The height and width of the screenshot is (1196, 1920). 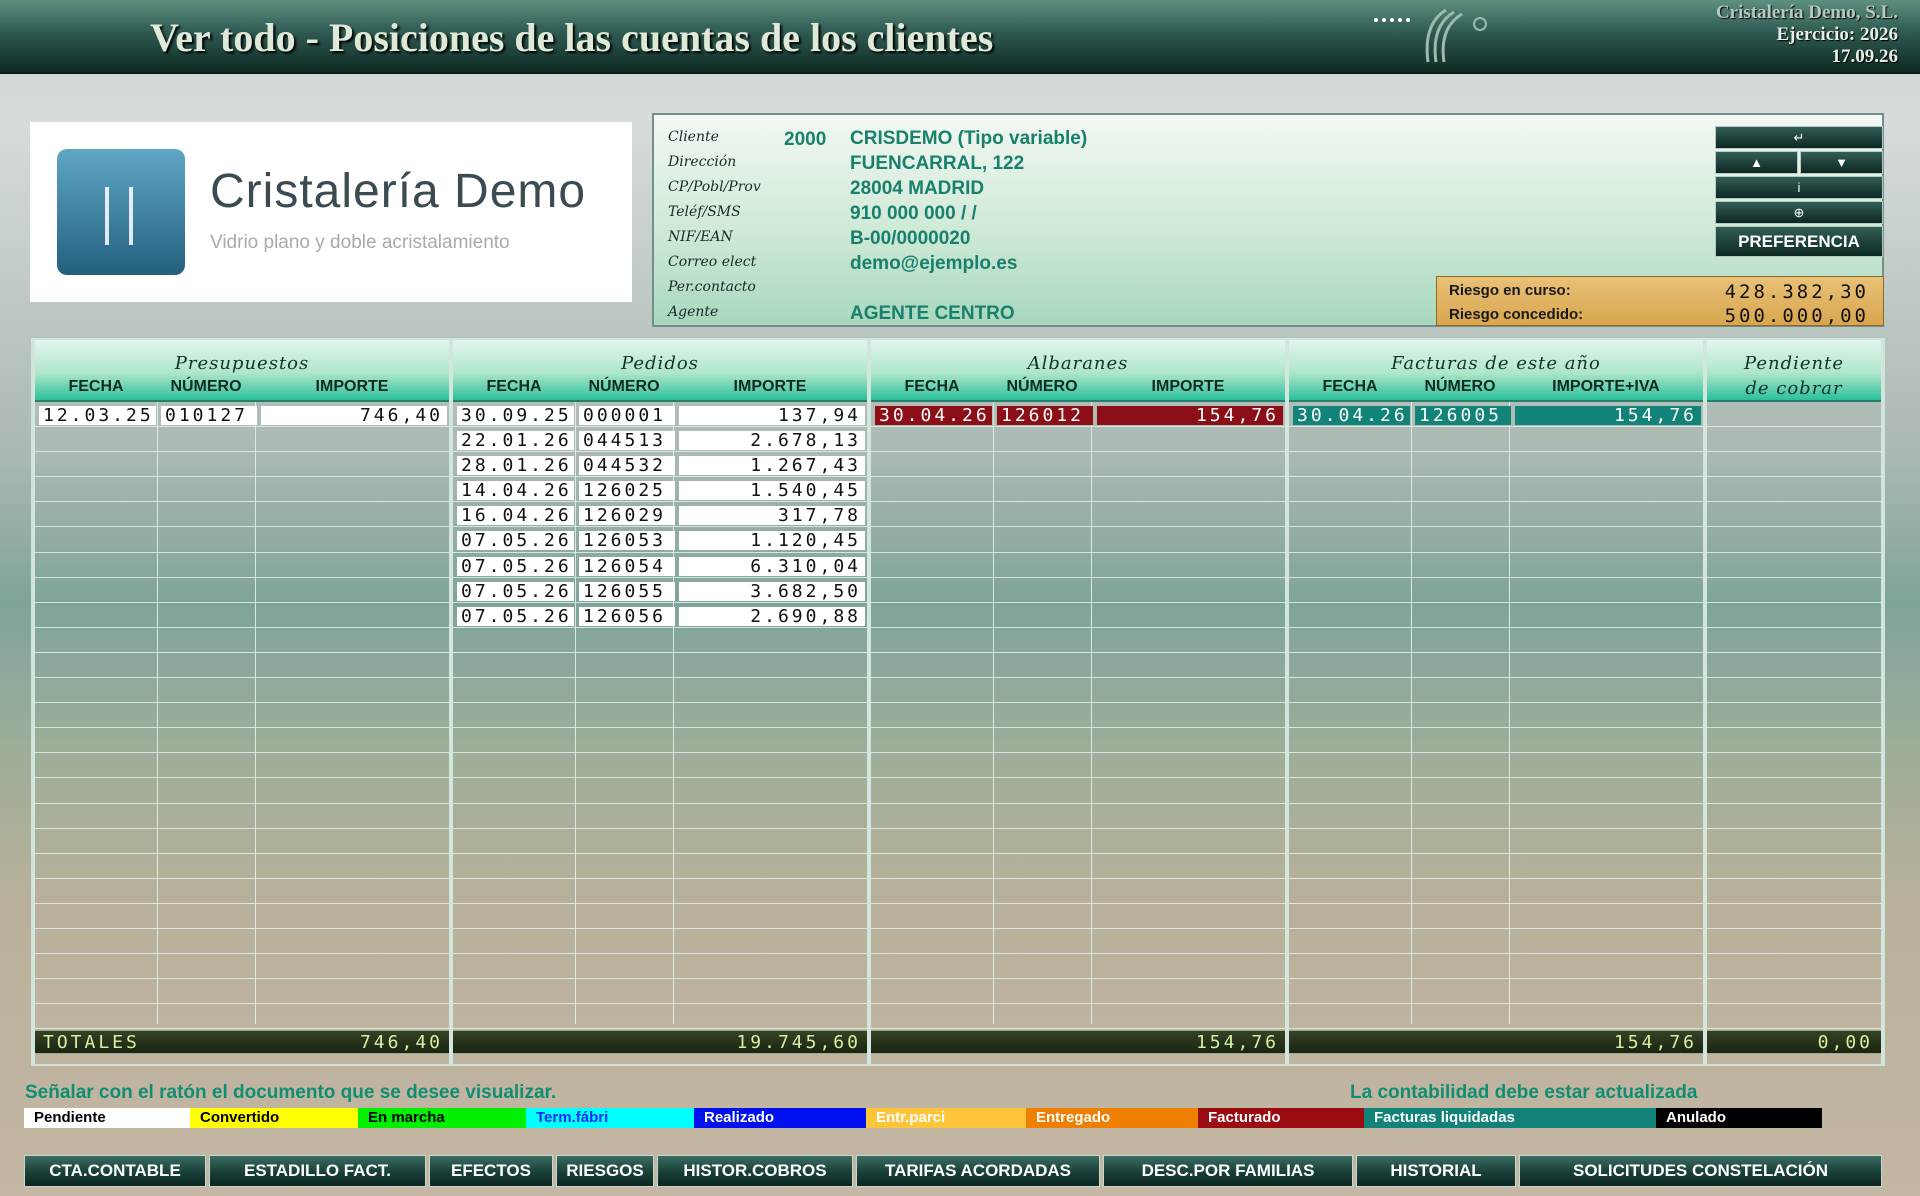 I want to click on previous-record-button: ▲, so click(x=1756, y=162).